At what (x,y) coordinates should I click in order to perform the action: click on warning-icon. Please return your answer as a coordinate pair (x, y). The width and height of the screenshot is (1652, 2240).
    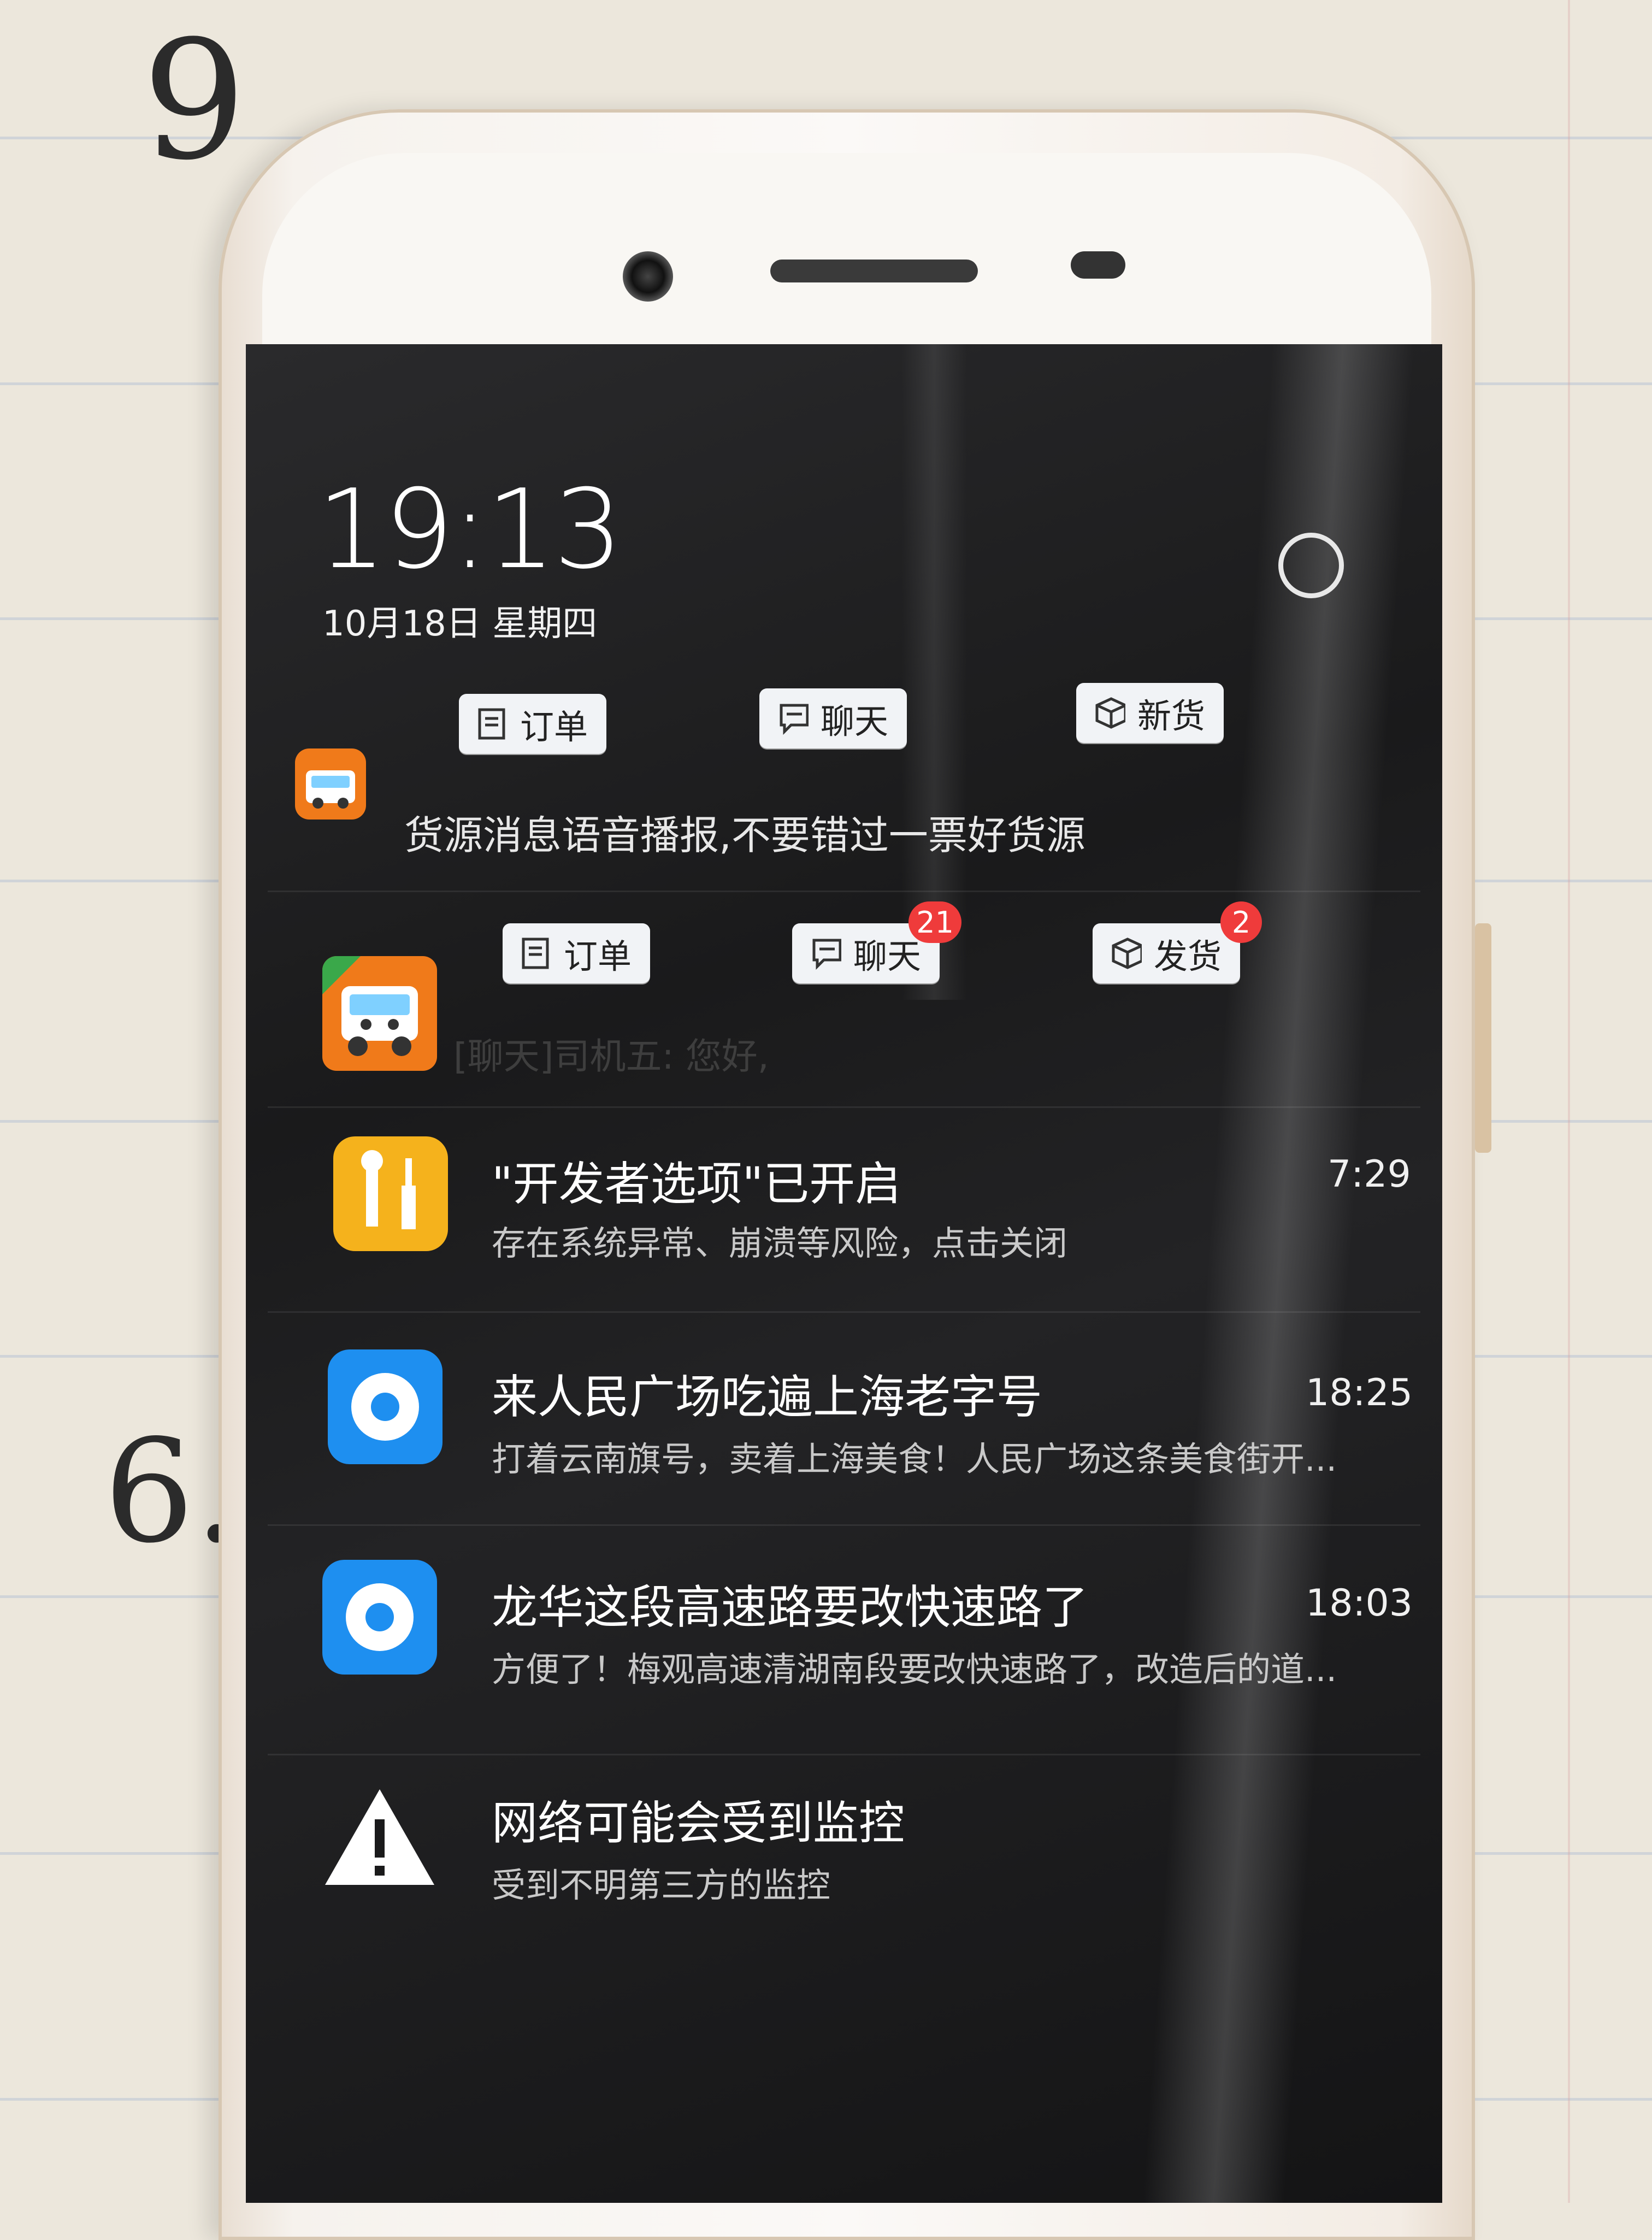
    Looking at the image, I should click on (379, 1838).